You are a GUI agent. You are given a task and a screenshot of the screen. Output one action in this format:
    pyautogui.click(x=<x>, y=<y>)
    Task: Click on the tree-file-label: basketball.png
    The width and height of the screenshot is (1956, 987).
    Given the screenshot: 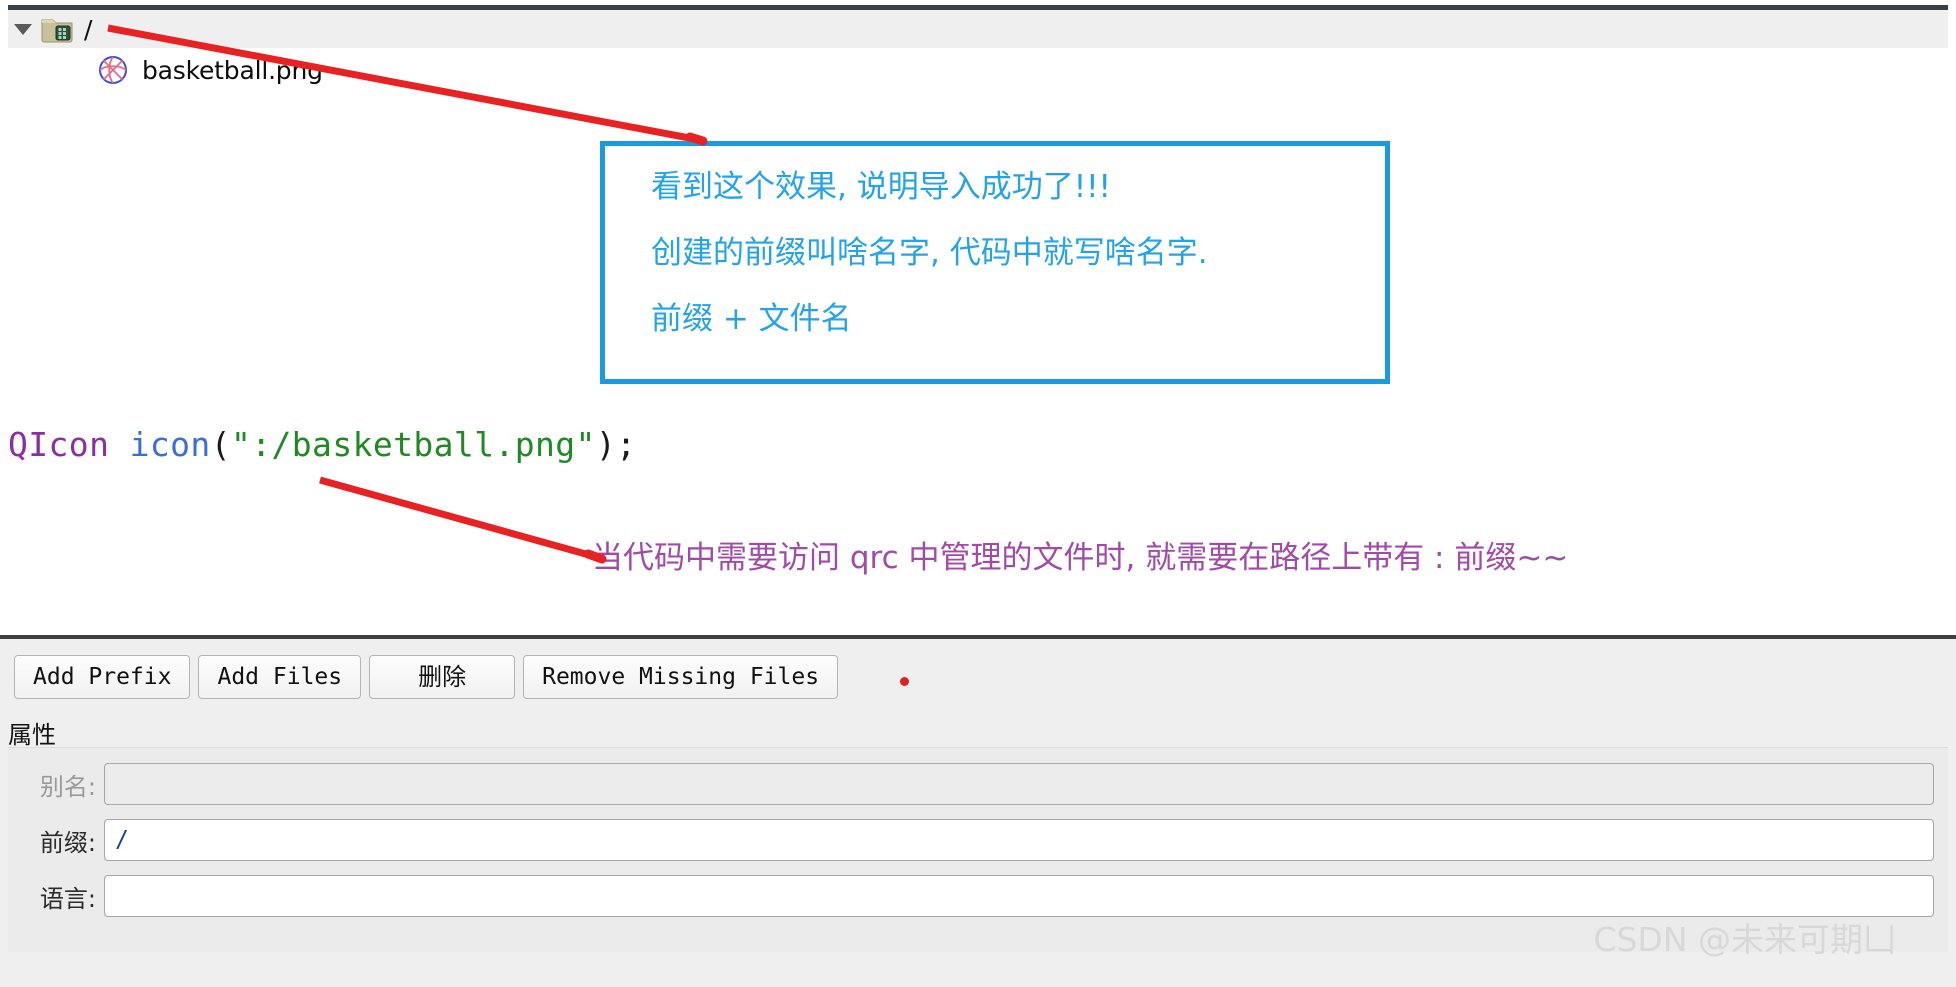 What is the action you would take?
    pyautogui.click(x=232, y=70)
    